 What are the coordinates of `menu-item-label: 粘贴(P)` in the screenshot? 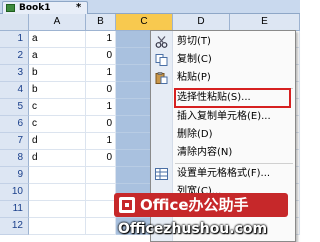 It's located at (194, 77).